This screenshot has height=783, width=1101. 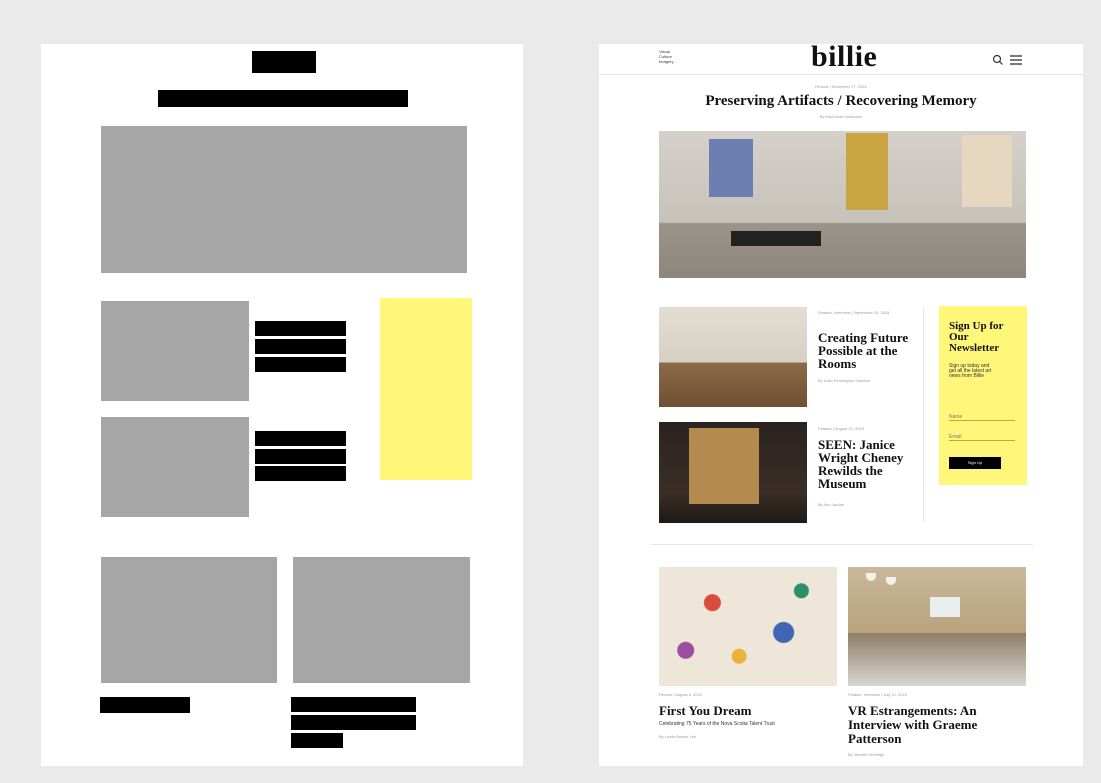 What do you see at coordinates (841, 116) in the screenshot?
I see `hero-byline: By Elsa Morin Anderson` at bounding box center [841, 116].